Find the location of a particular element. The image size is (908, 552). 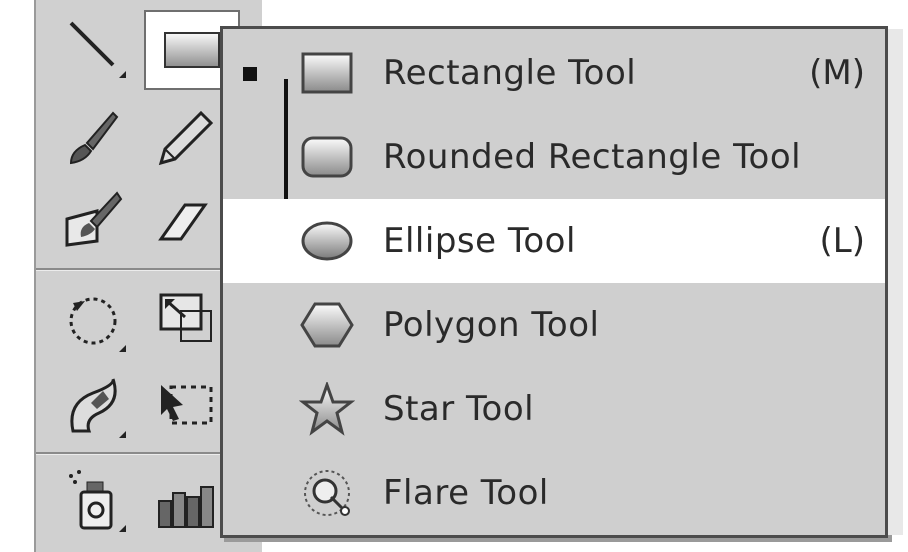

menu-item-star-tool: Star Tool is located at coordinates (554, 409).